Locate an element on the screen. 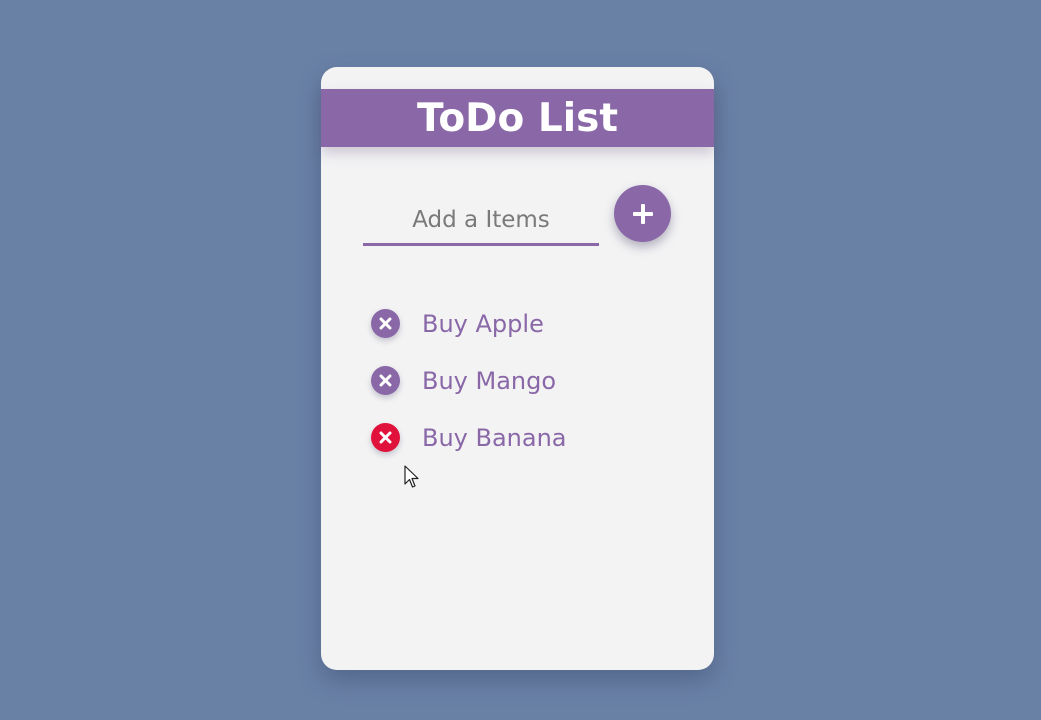 The height and width of the screenshot is (720, 1041). item-input-wrapper is located at coordinates (481, 221).